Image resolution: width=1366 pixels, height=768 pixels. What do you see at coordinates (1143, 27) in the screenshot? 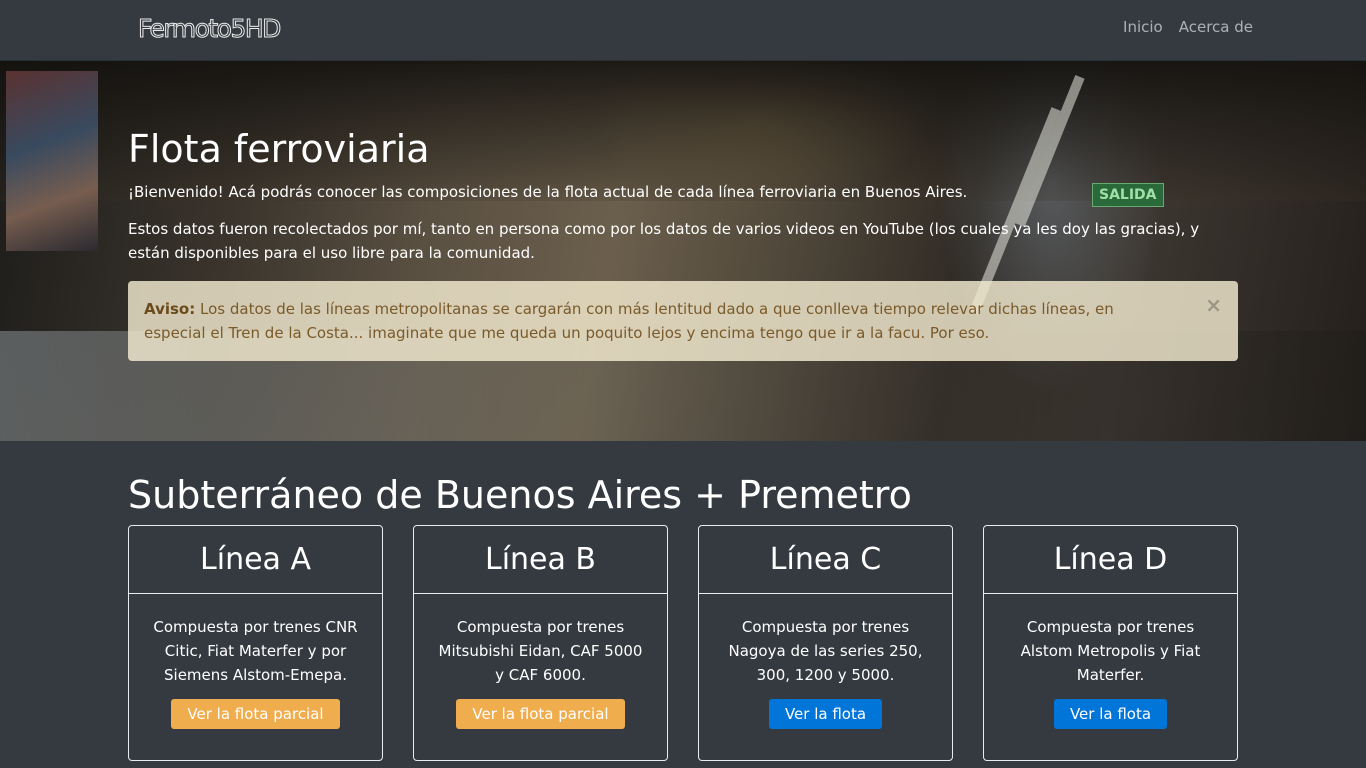
I see `nav-link-inicio: Inicio` at bounding box center [1143, 27].